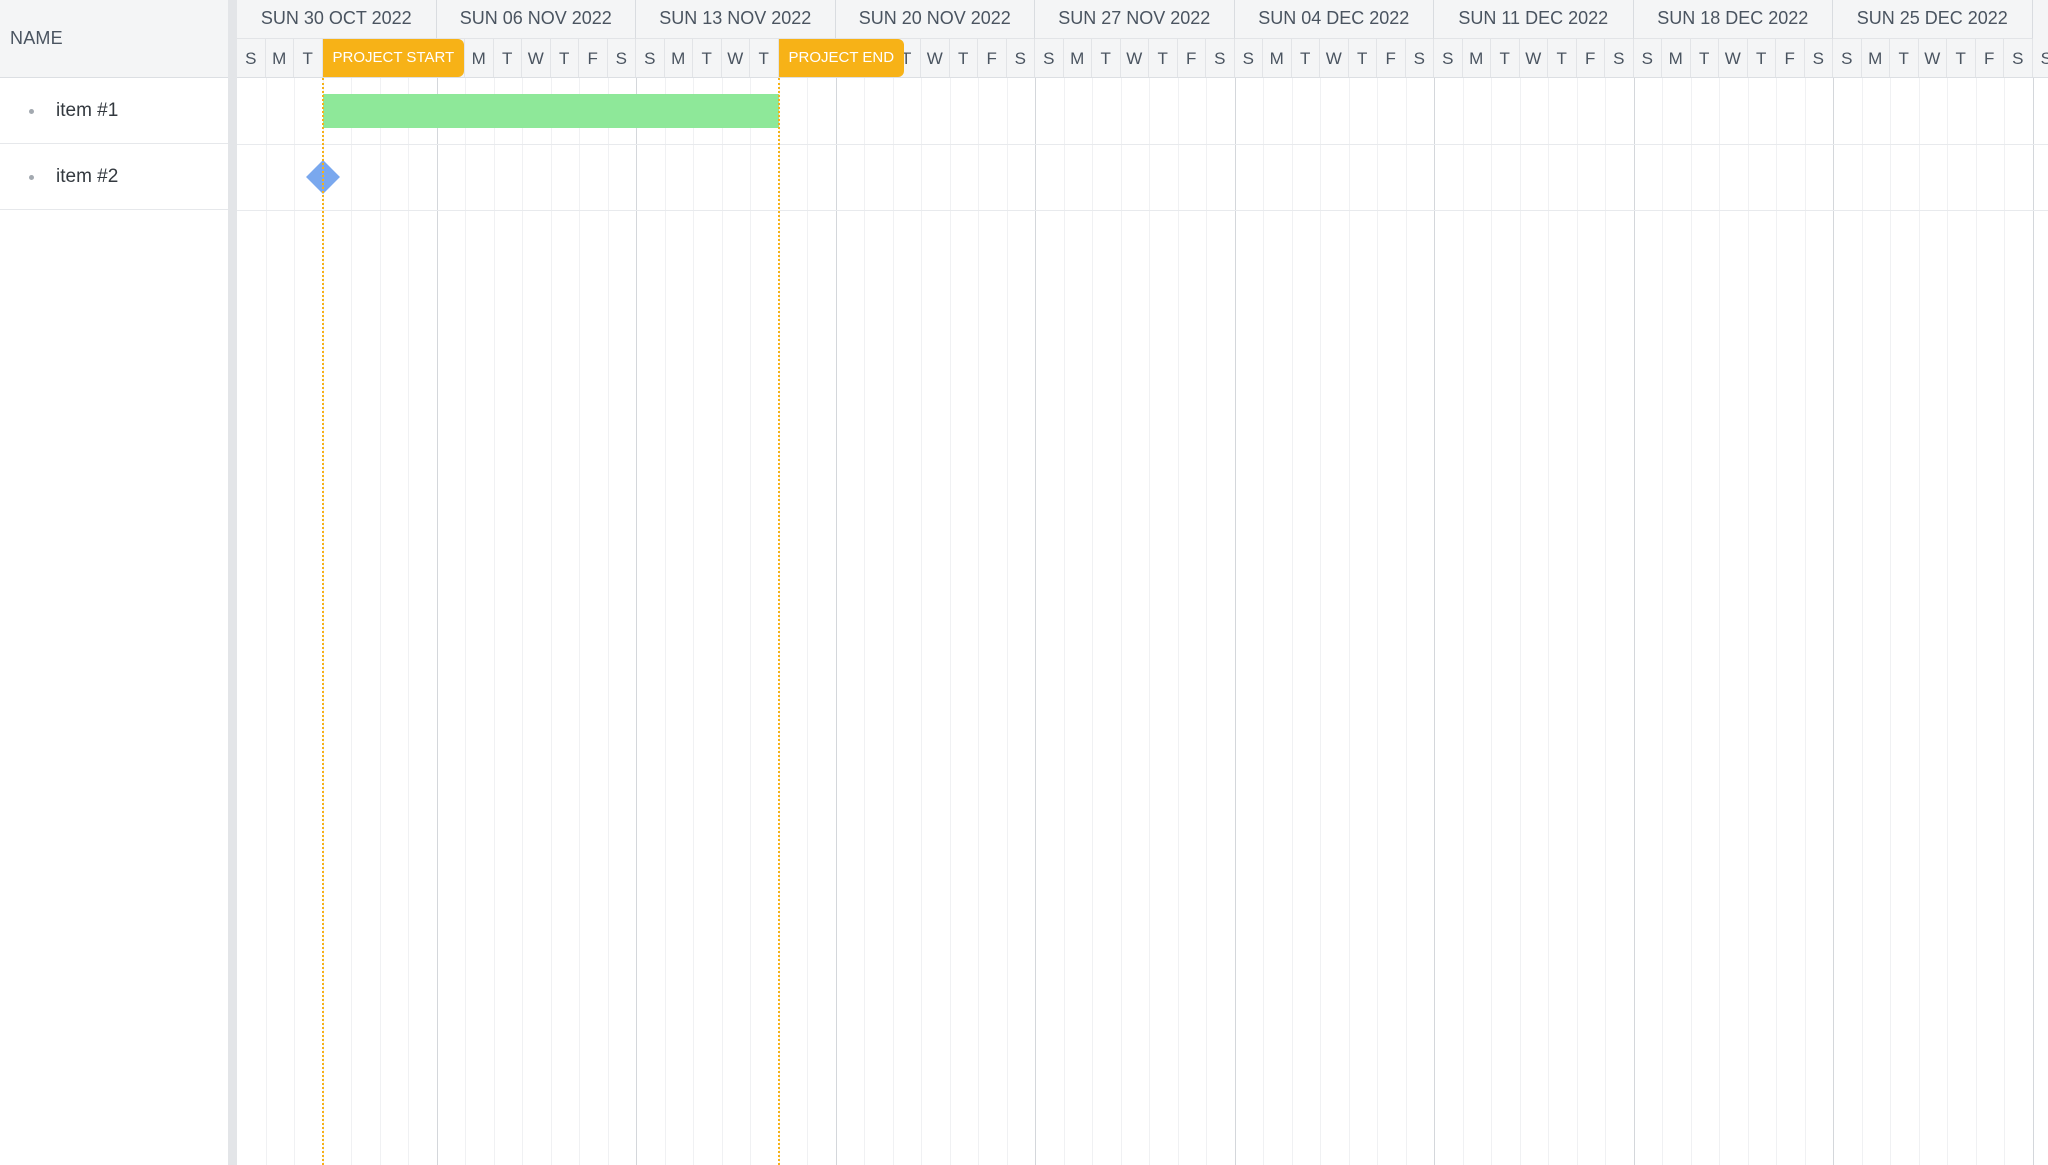 This screenshot has height=1165, width=2048. What do you see at coordinates (115, 582) in the screenshot?
I see `task-grid: NAME item #1 item #2` at bounding box center [115, 582].